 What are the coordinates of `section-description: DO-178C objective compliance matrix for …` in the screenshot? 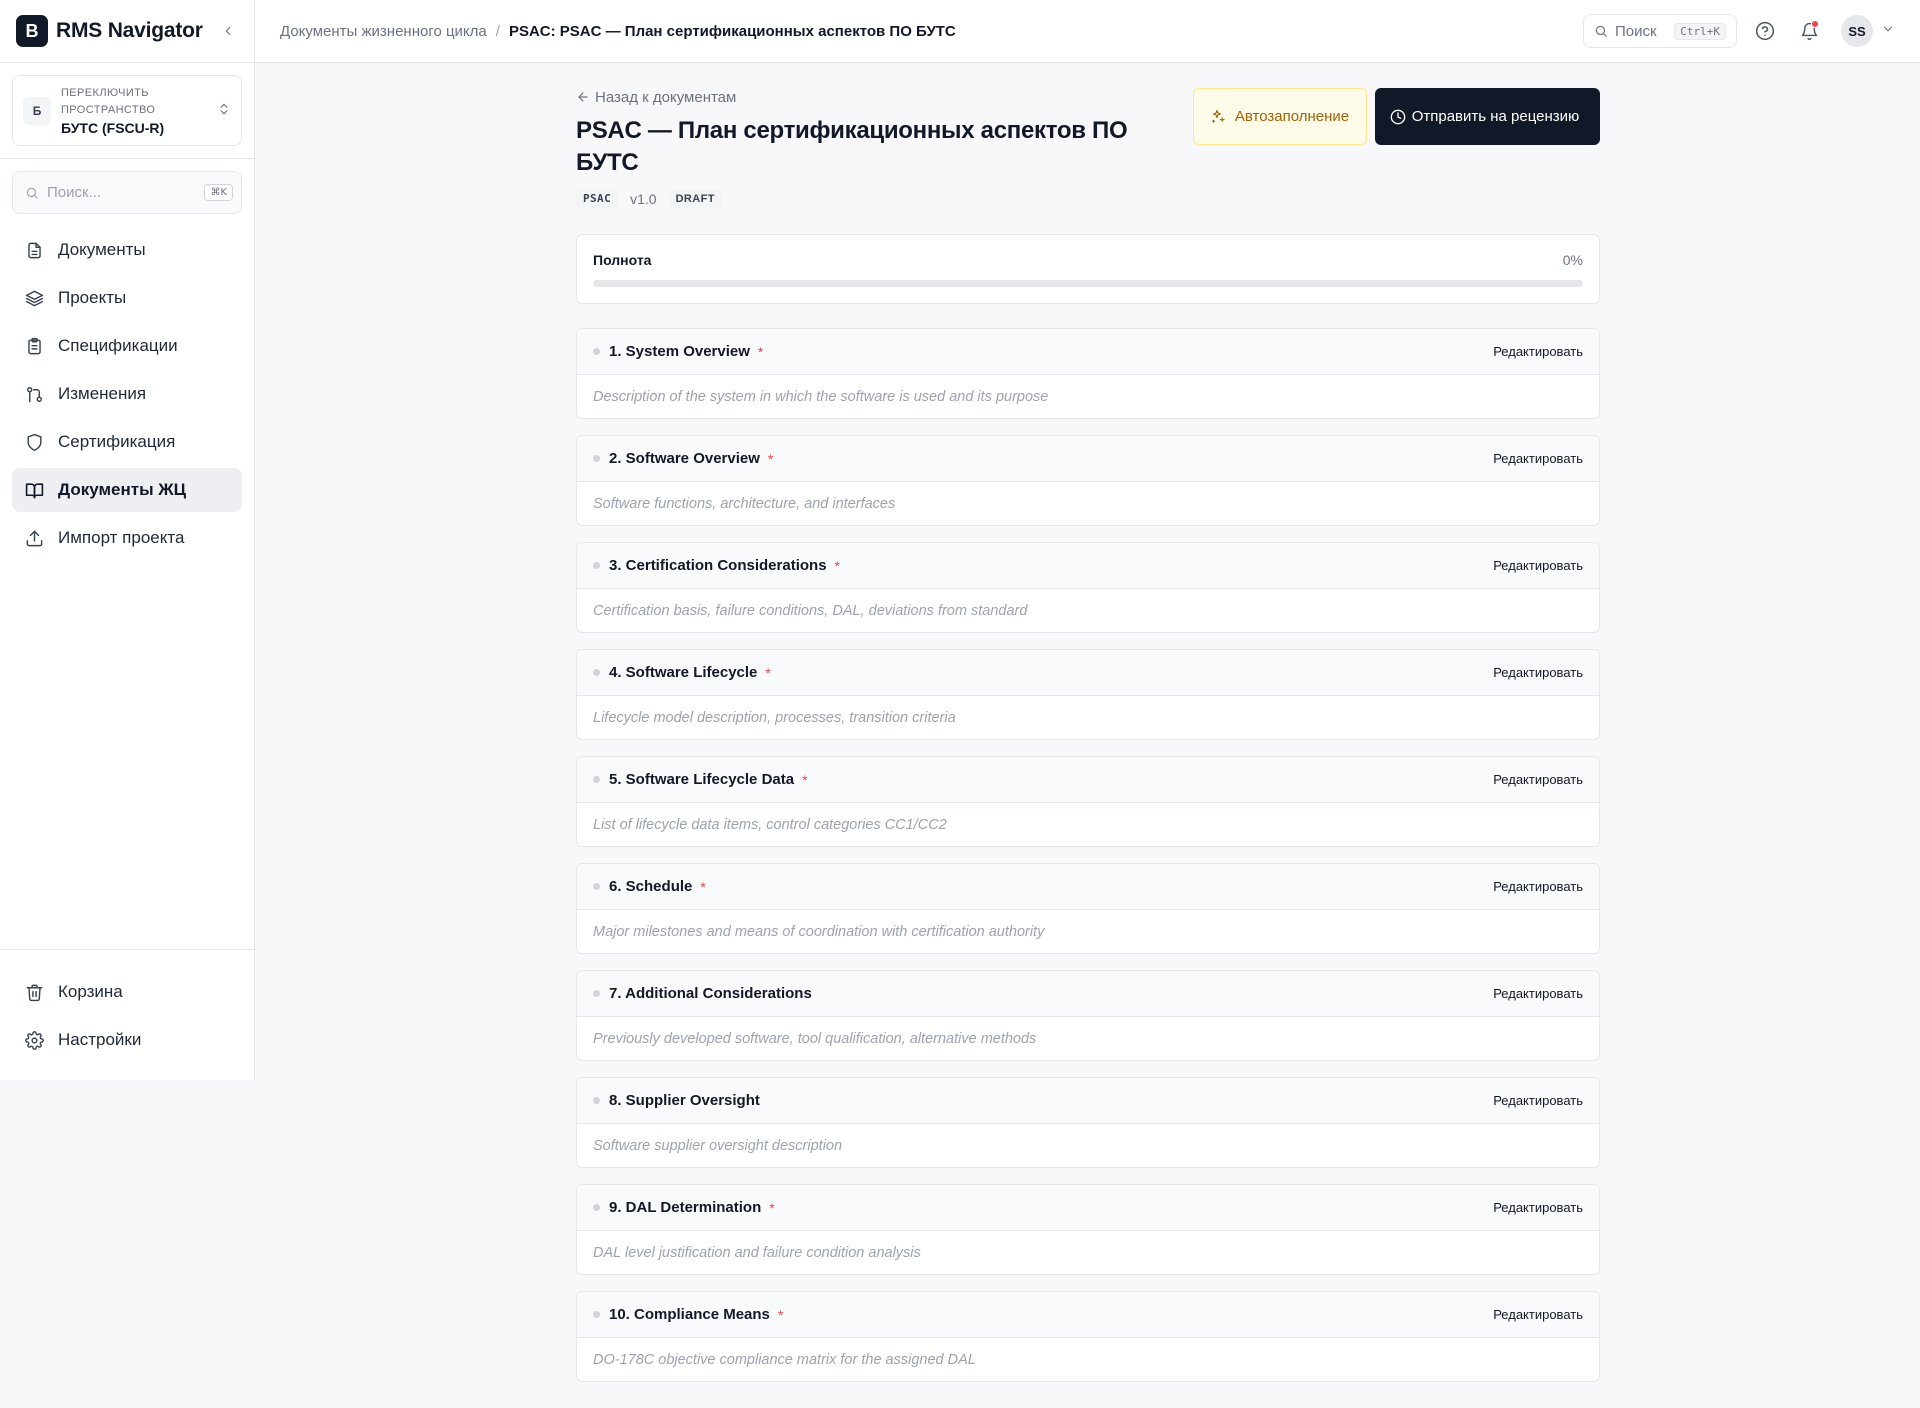 It's located at (784, 1360).